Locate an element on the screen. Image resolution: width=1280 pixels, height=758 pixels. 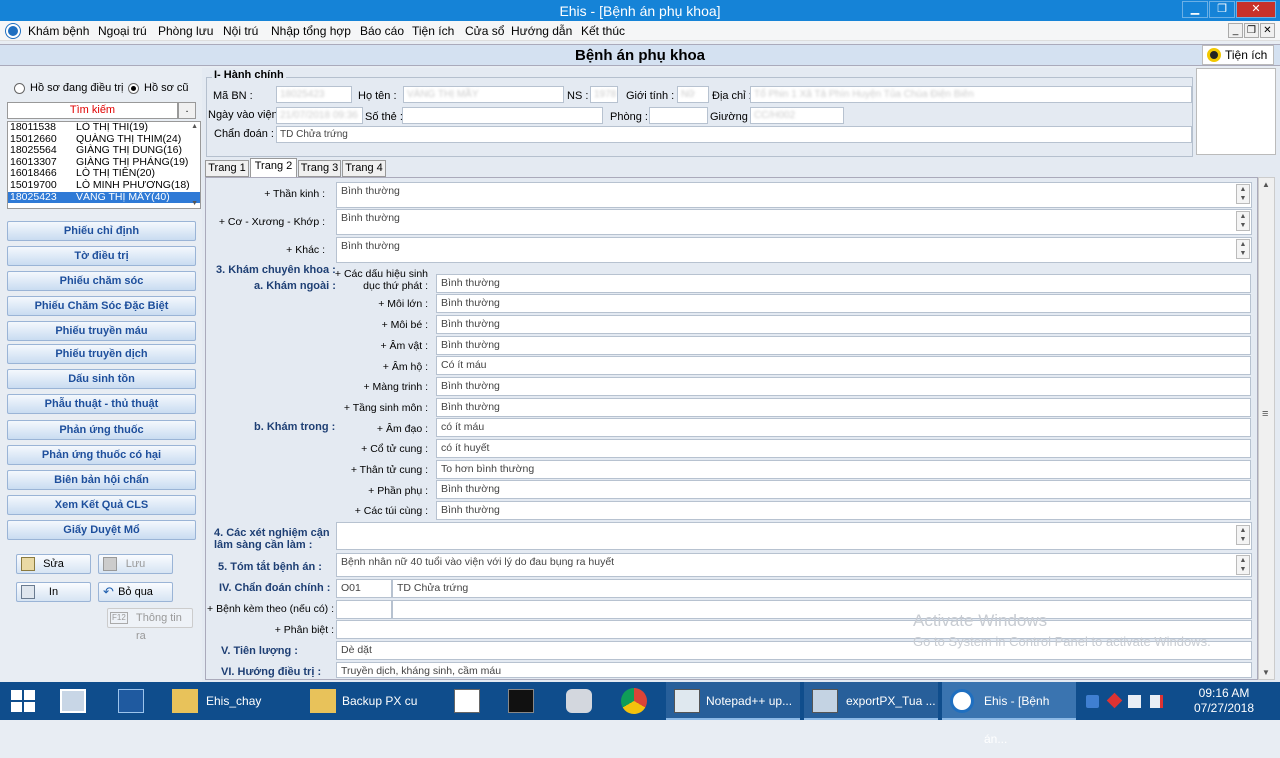
tab-trang-2: Trang 2 is located at coordinates (273, 167).